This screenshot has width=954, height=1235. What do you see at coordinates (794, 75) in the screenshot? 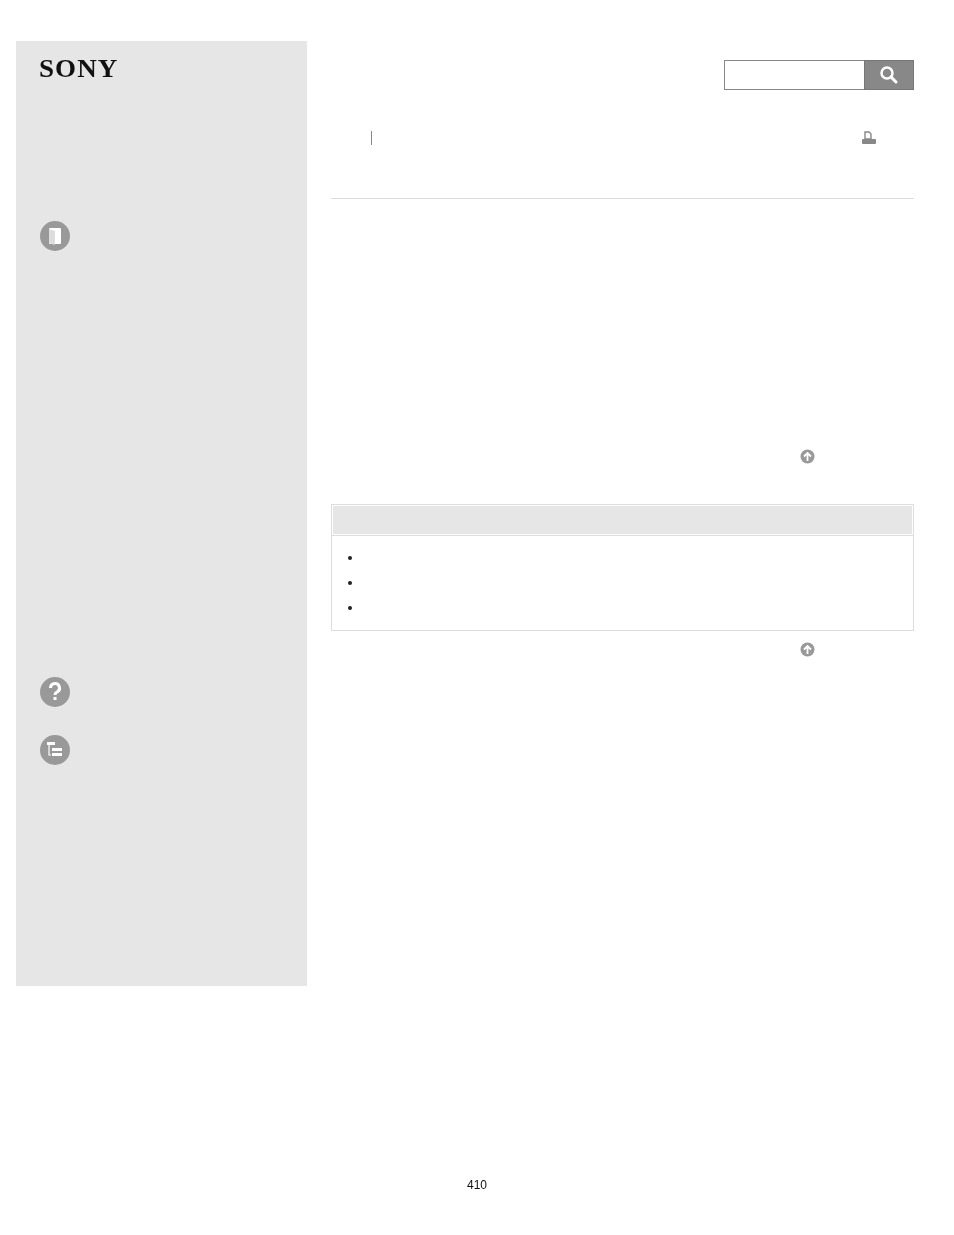
I see `search-field` at bounding box center [794, 75].